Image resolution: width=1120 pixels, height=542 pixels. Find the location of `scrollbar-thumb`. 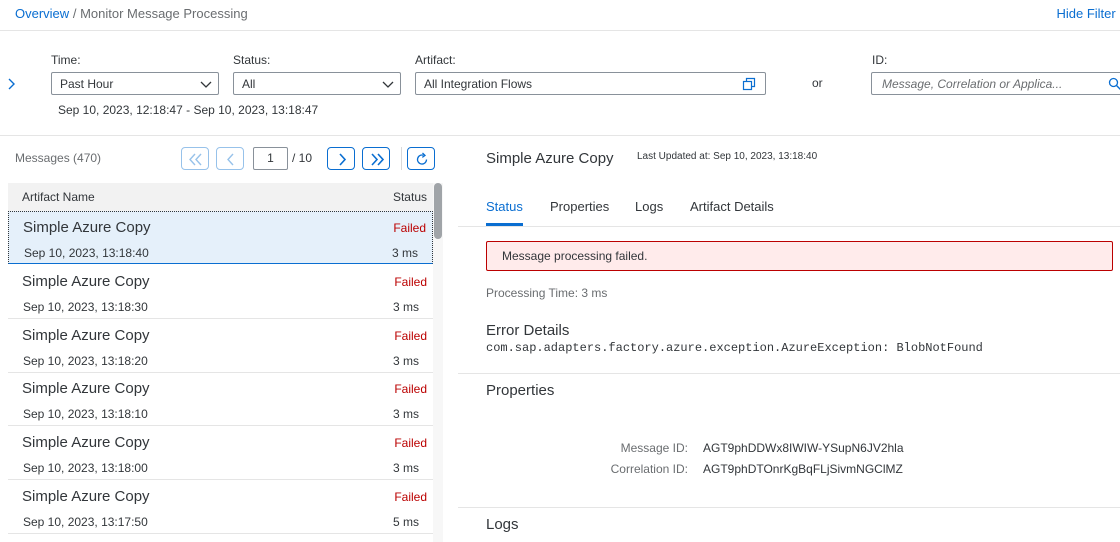

scrollbar-thumb is located at coordinates (438, 211).